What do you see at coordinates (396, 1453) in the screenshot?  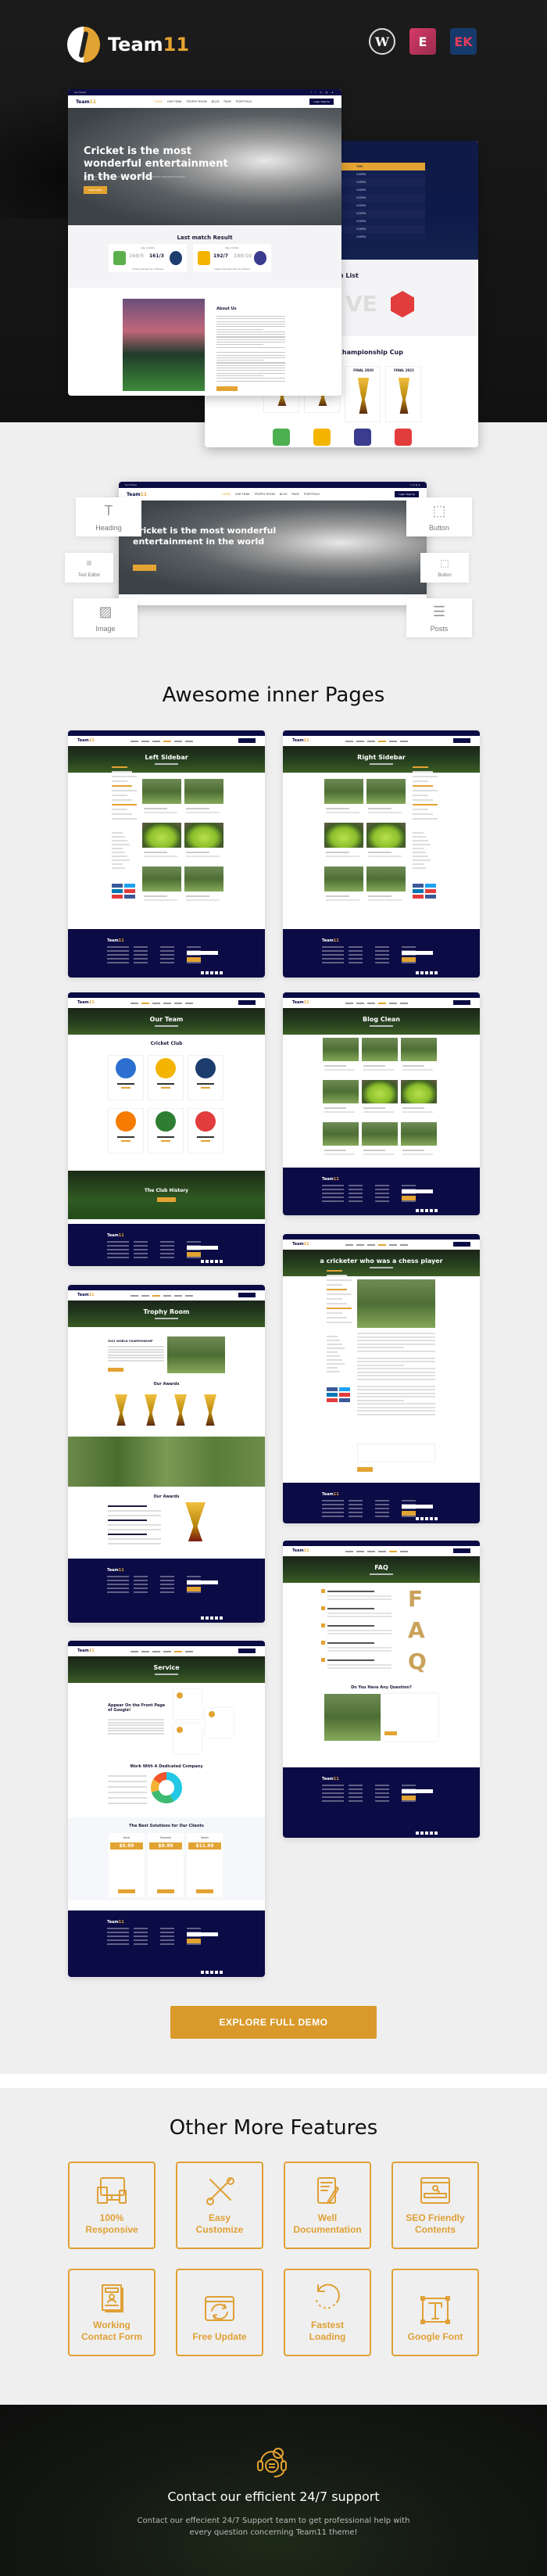 I see `comment-textarea` at bounding box center [396, 1453].